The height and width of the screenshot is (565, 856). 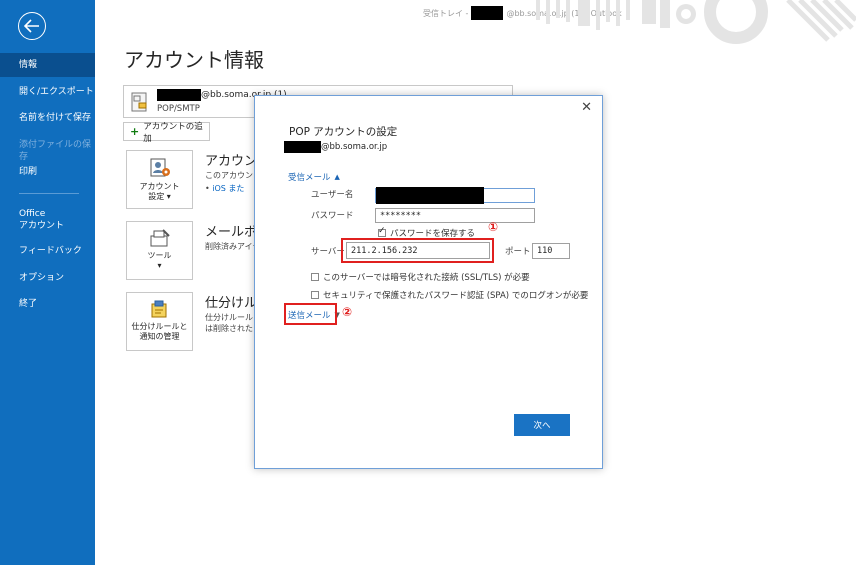 What do you see at coordinates (337, 177) in the screenshot?
I see `chevron-up-icon: ▲` at bounding box center [337, 177].